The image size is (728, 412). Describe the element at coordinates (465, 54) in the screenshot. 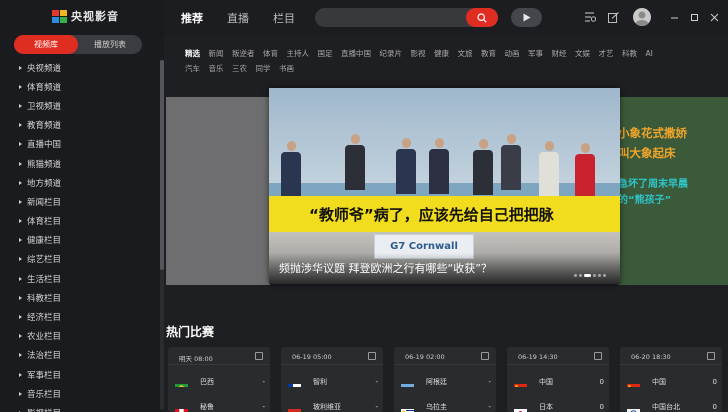

I see `category-tab: 文旅` at that location.